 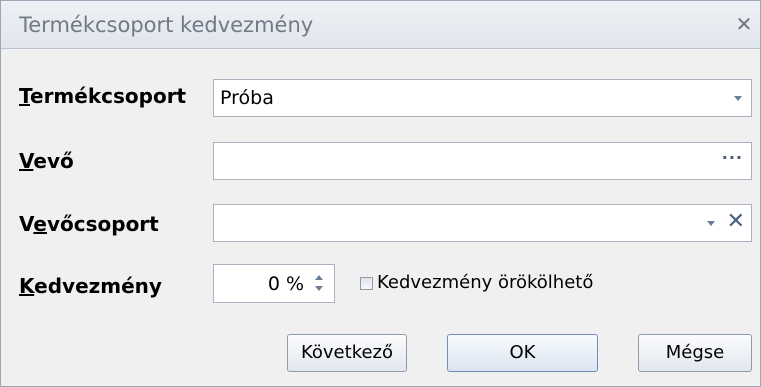 What do you see at coordinates (89, 224) in the screenshot?
I see `customer-group-label: Vevőcsoport` at bounding box center [89, 224].